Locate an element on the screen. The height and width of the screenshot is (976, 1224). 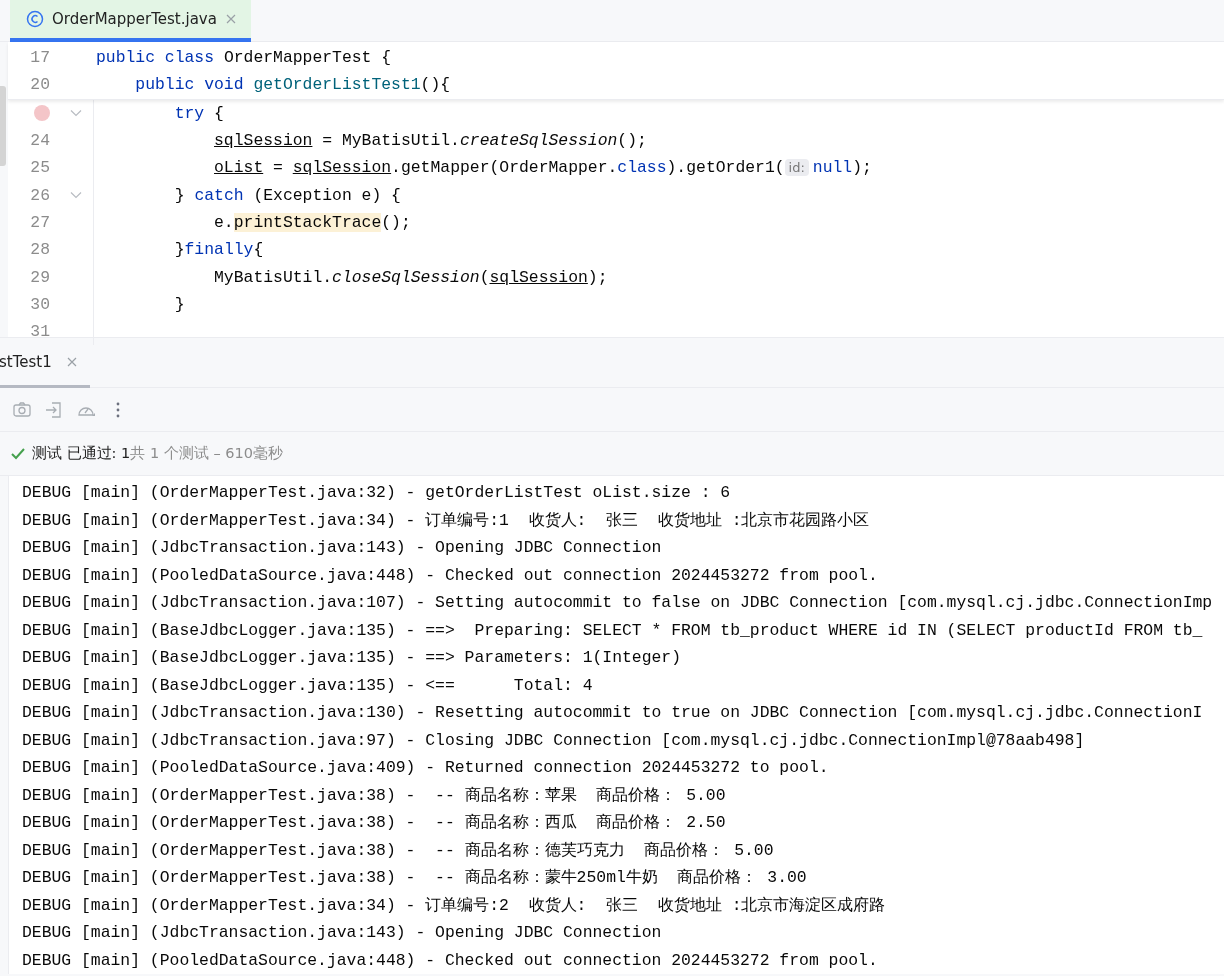
log-line: DEBUG [main] (OrderMapperTest.java:34) - 订单编号:1 收货人: 张三 收货地址 :北京市花园路小区 is located at coordinates (446, 520).